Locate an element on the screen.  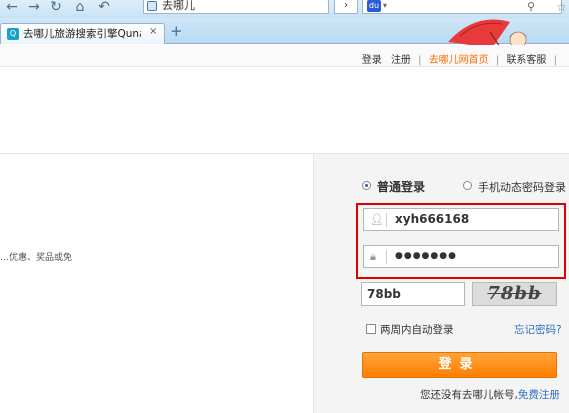
tab-title: 去哪儿旅游搜索引擎Qunar is located at coordinates (82, 34).